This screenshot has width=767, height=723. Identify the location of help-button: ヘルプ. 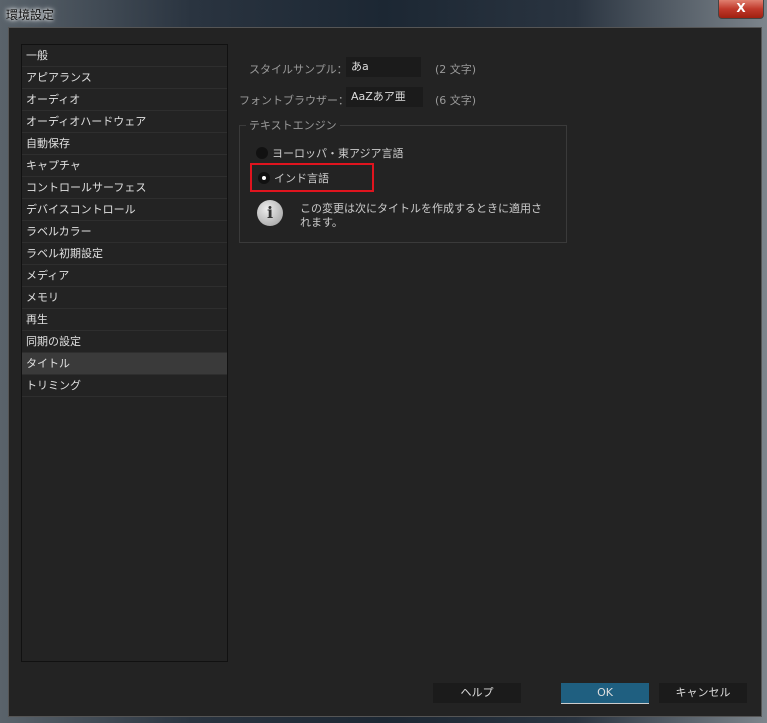
(477, 693).